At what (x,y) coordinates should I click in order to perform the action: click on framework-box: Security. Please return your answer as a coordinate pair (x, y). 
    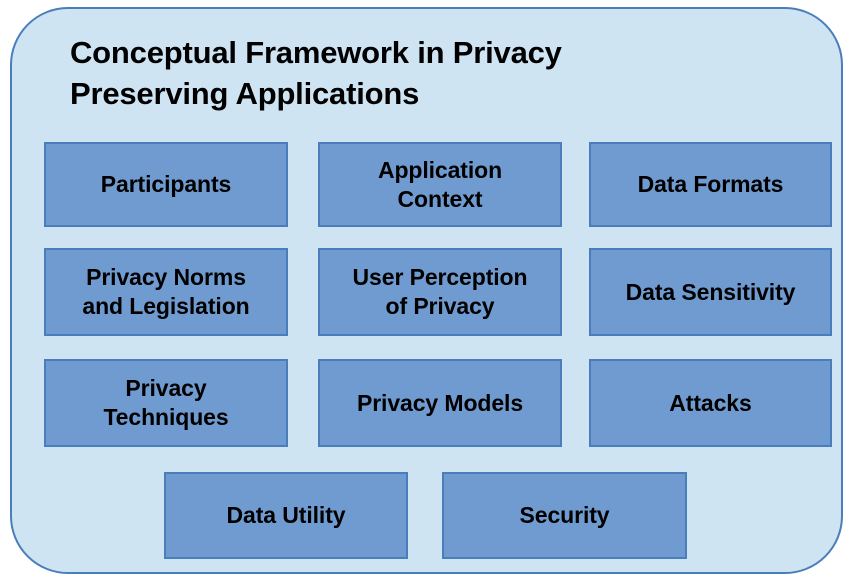
    Looking at the image, I should click on (564, 515).